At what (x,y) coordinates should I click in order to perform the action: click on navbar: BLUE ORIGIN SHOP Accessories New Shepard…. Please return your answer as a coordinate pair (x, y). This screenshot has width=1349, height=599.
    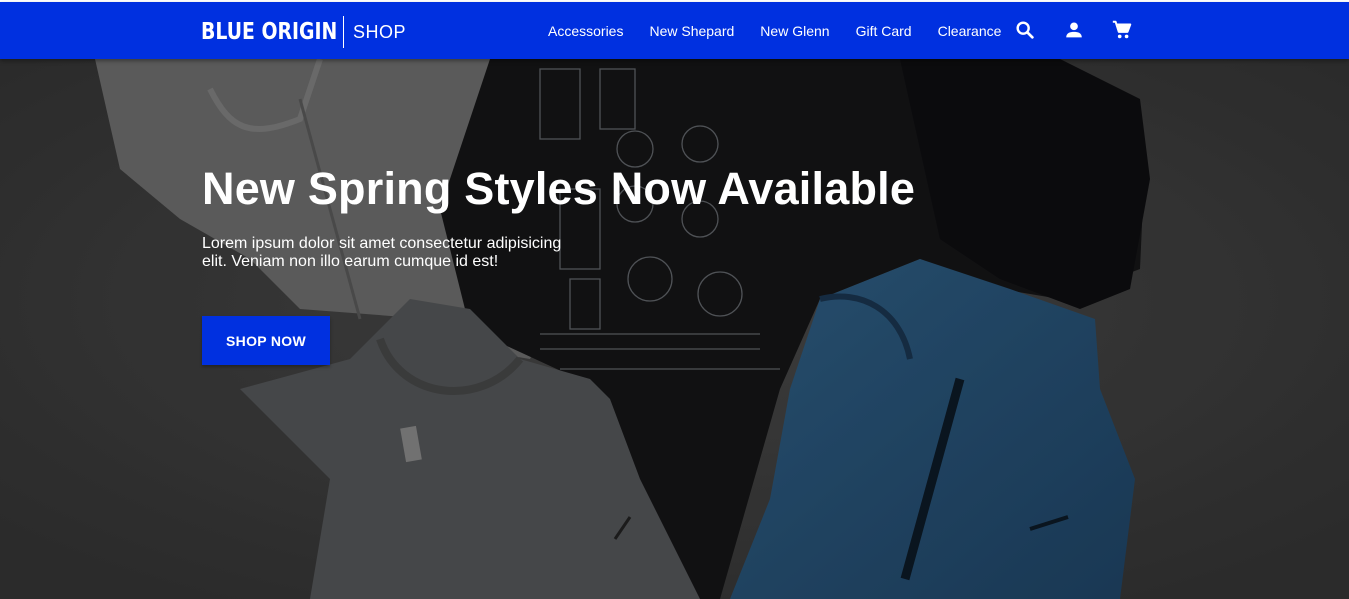
    Looking at the image, I should click on (674, 30).